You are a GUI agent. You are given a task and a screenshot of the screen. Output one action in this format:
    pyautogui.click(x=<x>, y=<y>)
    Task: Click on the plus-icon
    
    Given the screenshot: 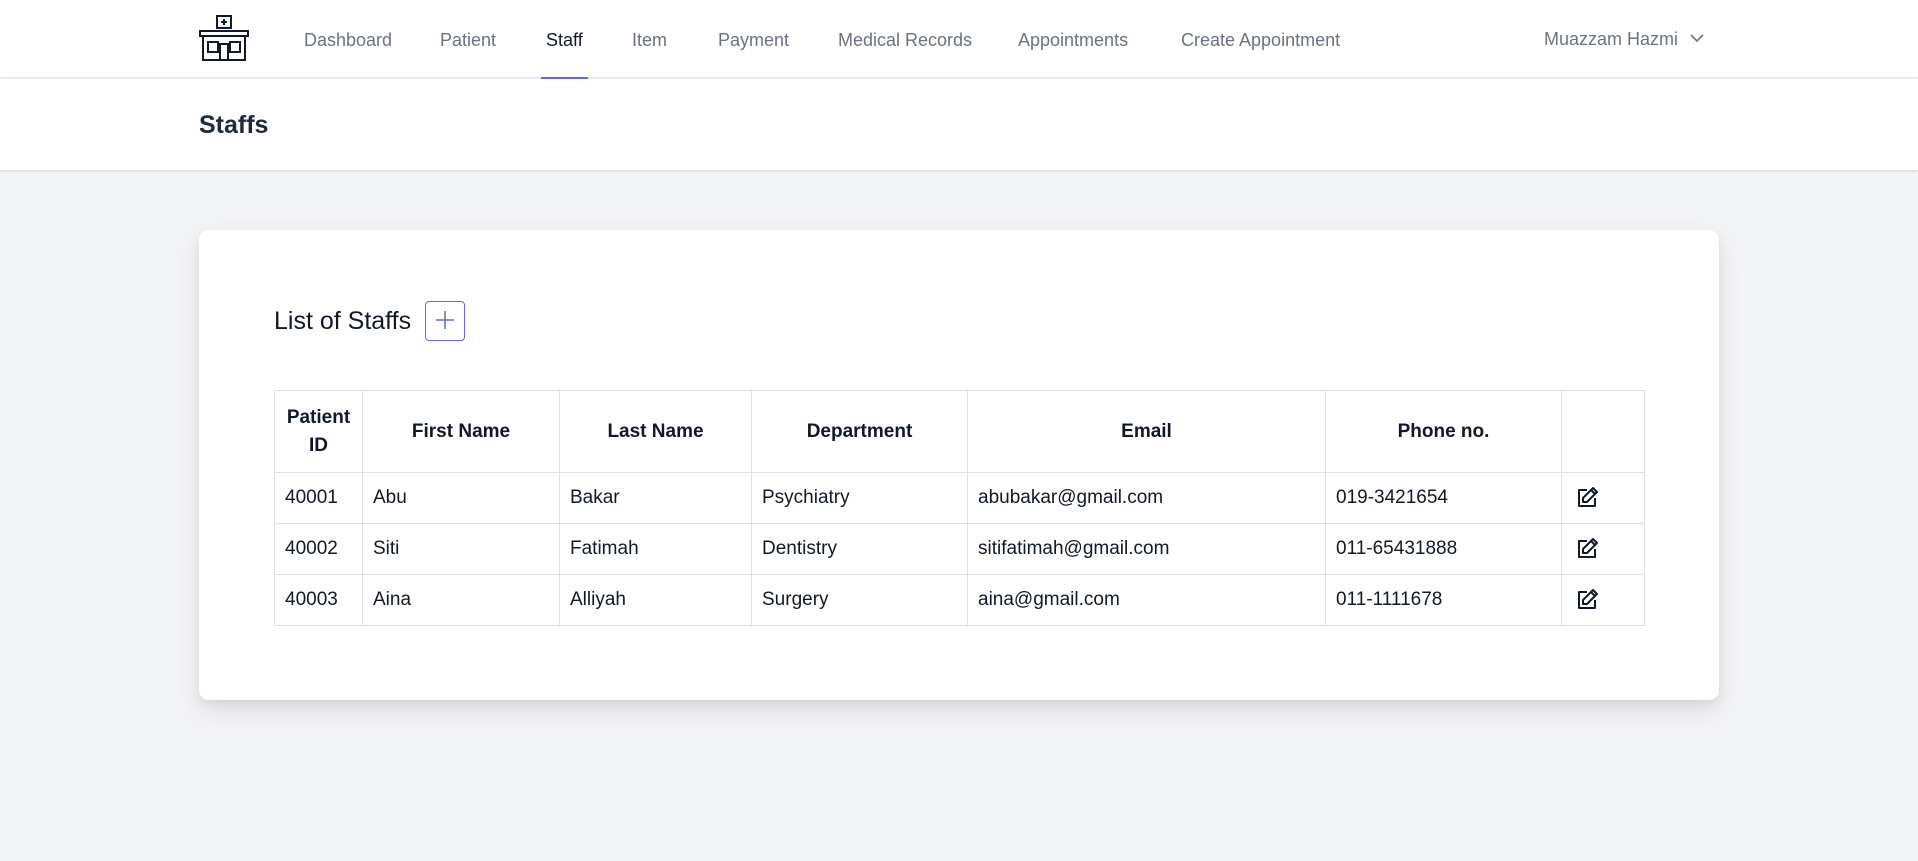 What is the action you would take?
    pyautogui.click(x=445, y=321)
    